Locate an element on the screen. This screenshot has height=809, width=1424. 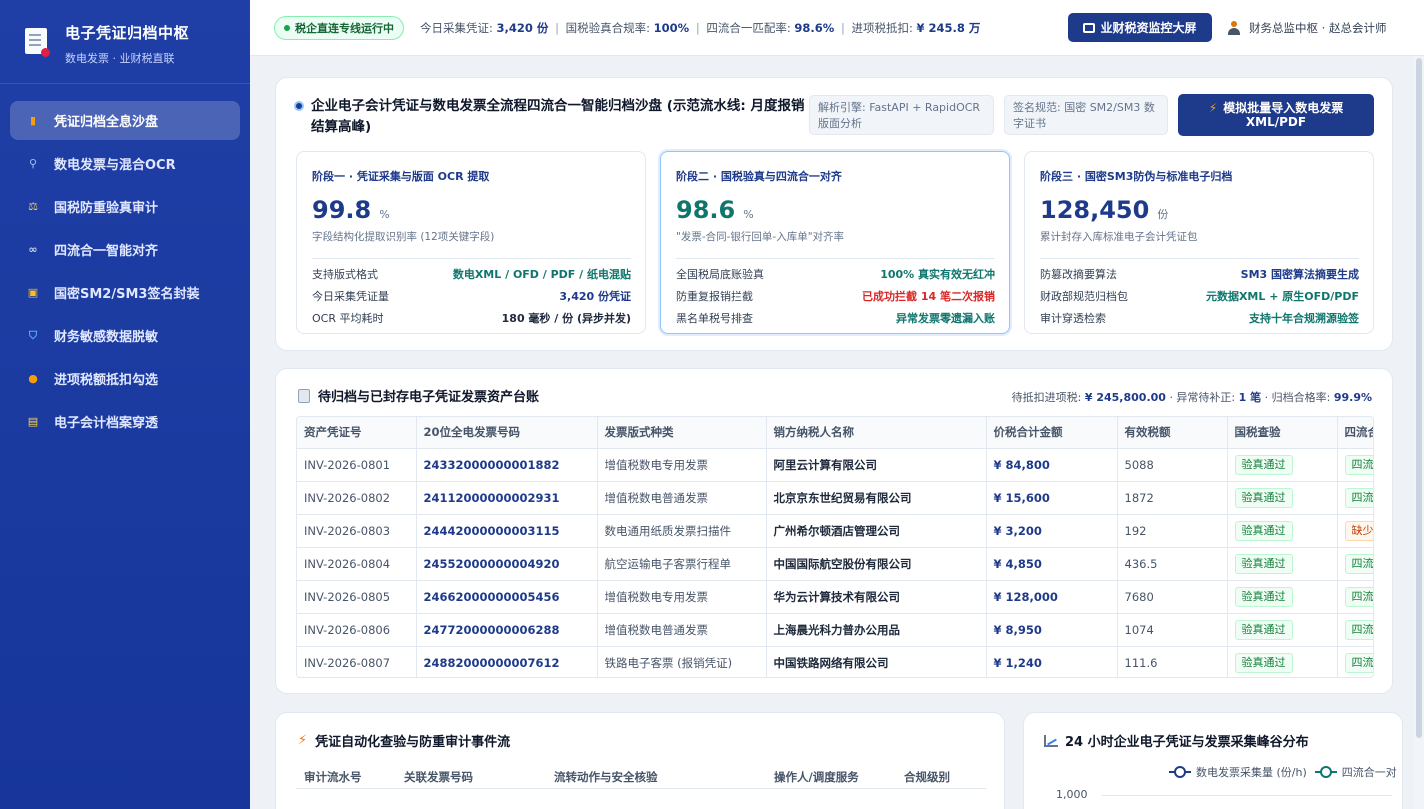
column-header: 关联发票号码 is located at coordinates (438, 777).